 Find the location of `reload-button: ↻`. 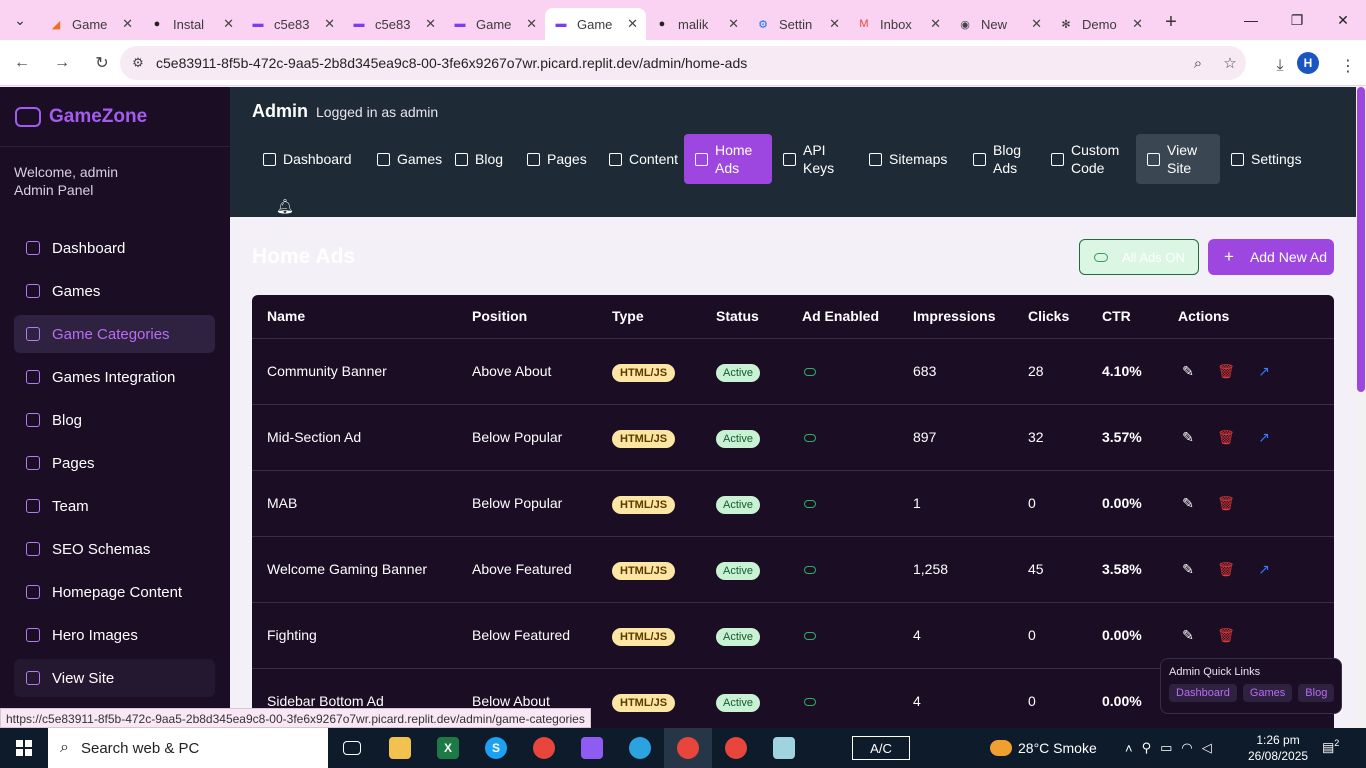

reload-button: ↻ is located at coordinates (102, 63).